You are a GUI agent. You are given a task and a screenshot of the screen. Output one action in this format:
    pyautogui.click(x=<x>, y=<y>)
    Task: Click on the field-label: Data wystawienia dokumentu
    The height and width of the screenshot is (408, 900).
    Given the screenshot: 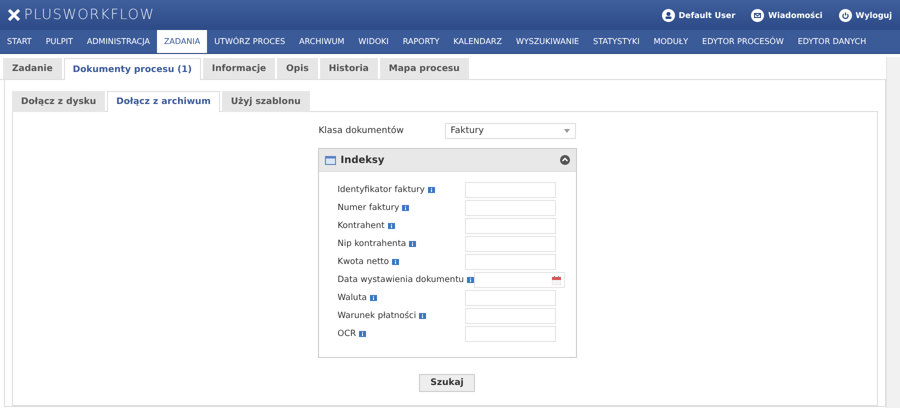 What is the action you would take?
    pyautogui.click(x=401, y=280)
    